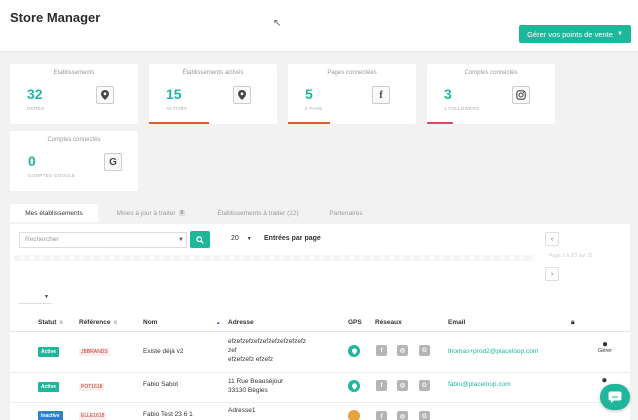  What do you see at coordinates (55, 17) in the screenshot?
I see `page-title: Store Manager` at bounding box center [55, 17].